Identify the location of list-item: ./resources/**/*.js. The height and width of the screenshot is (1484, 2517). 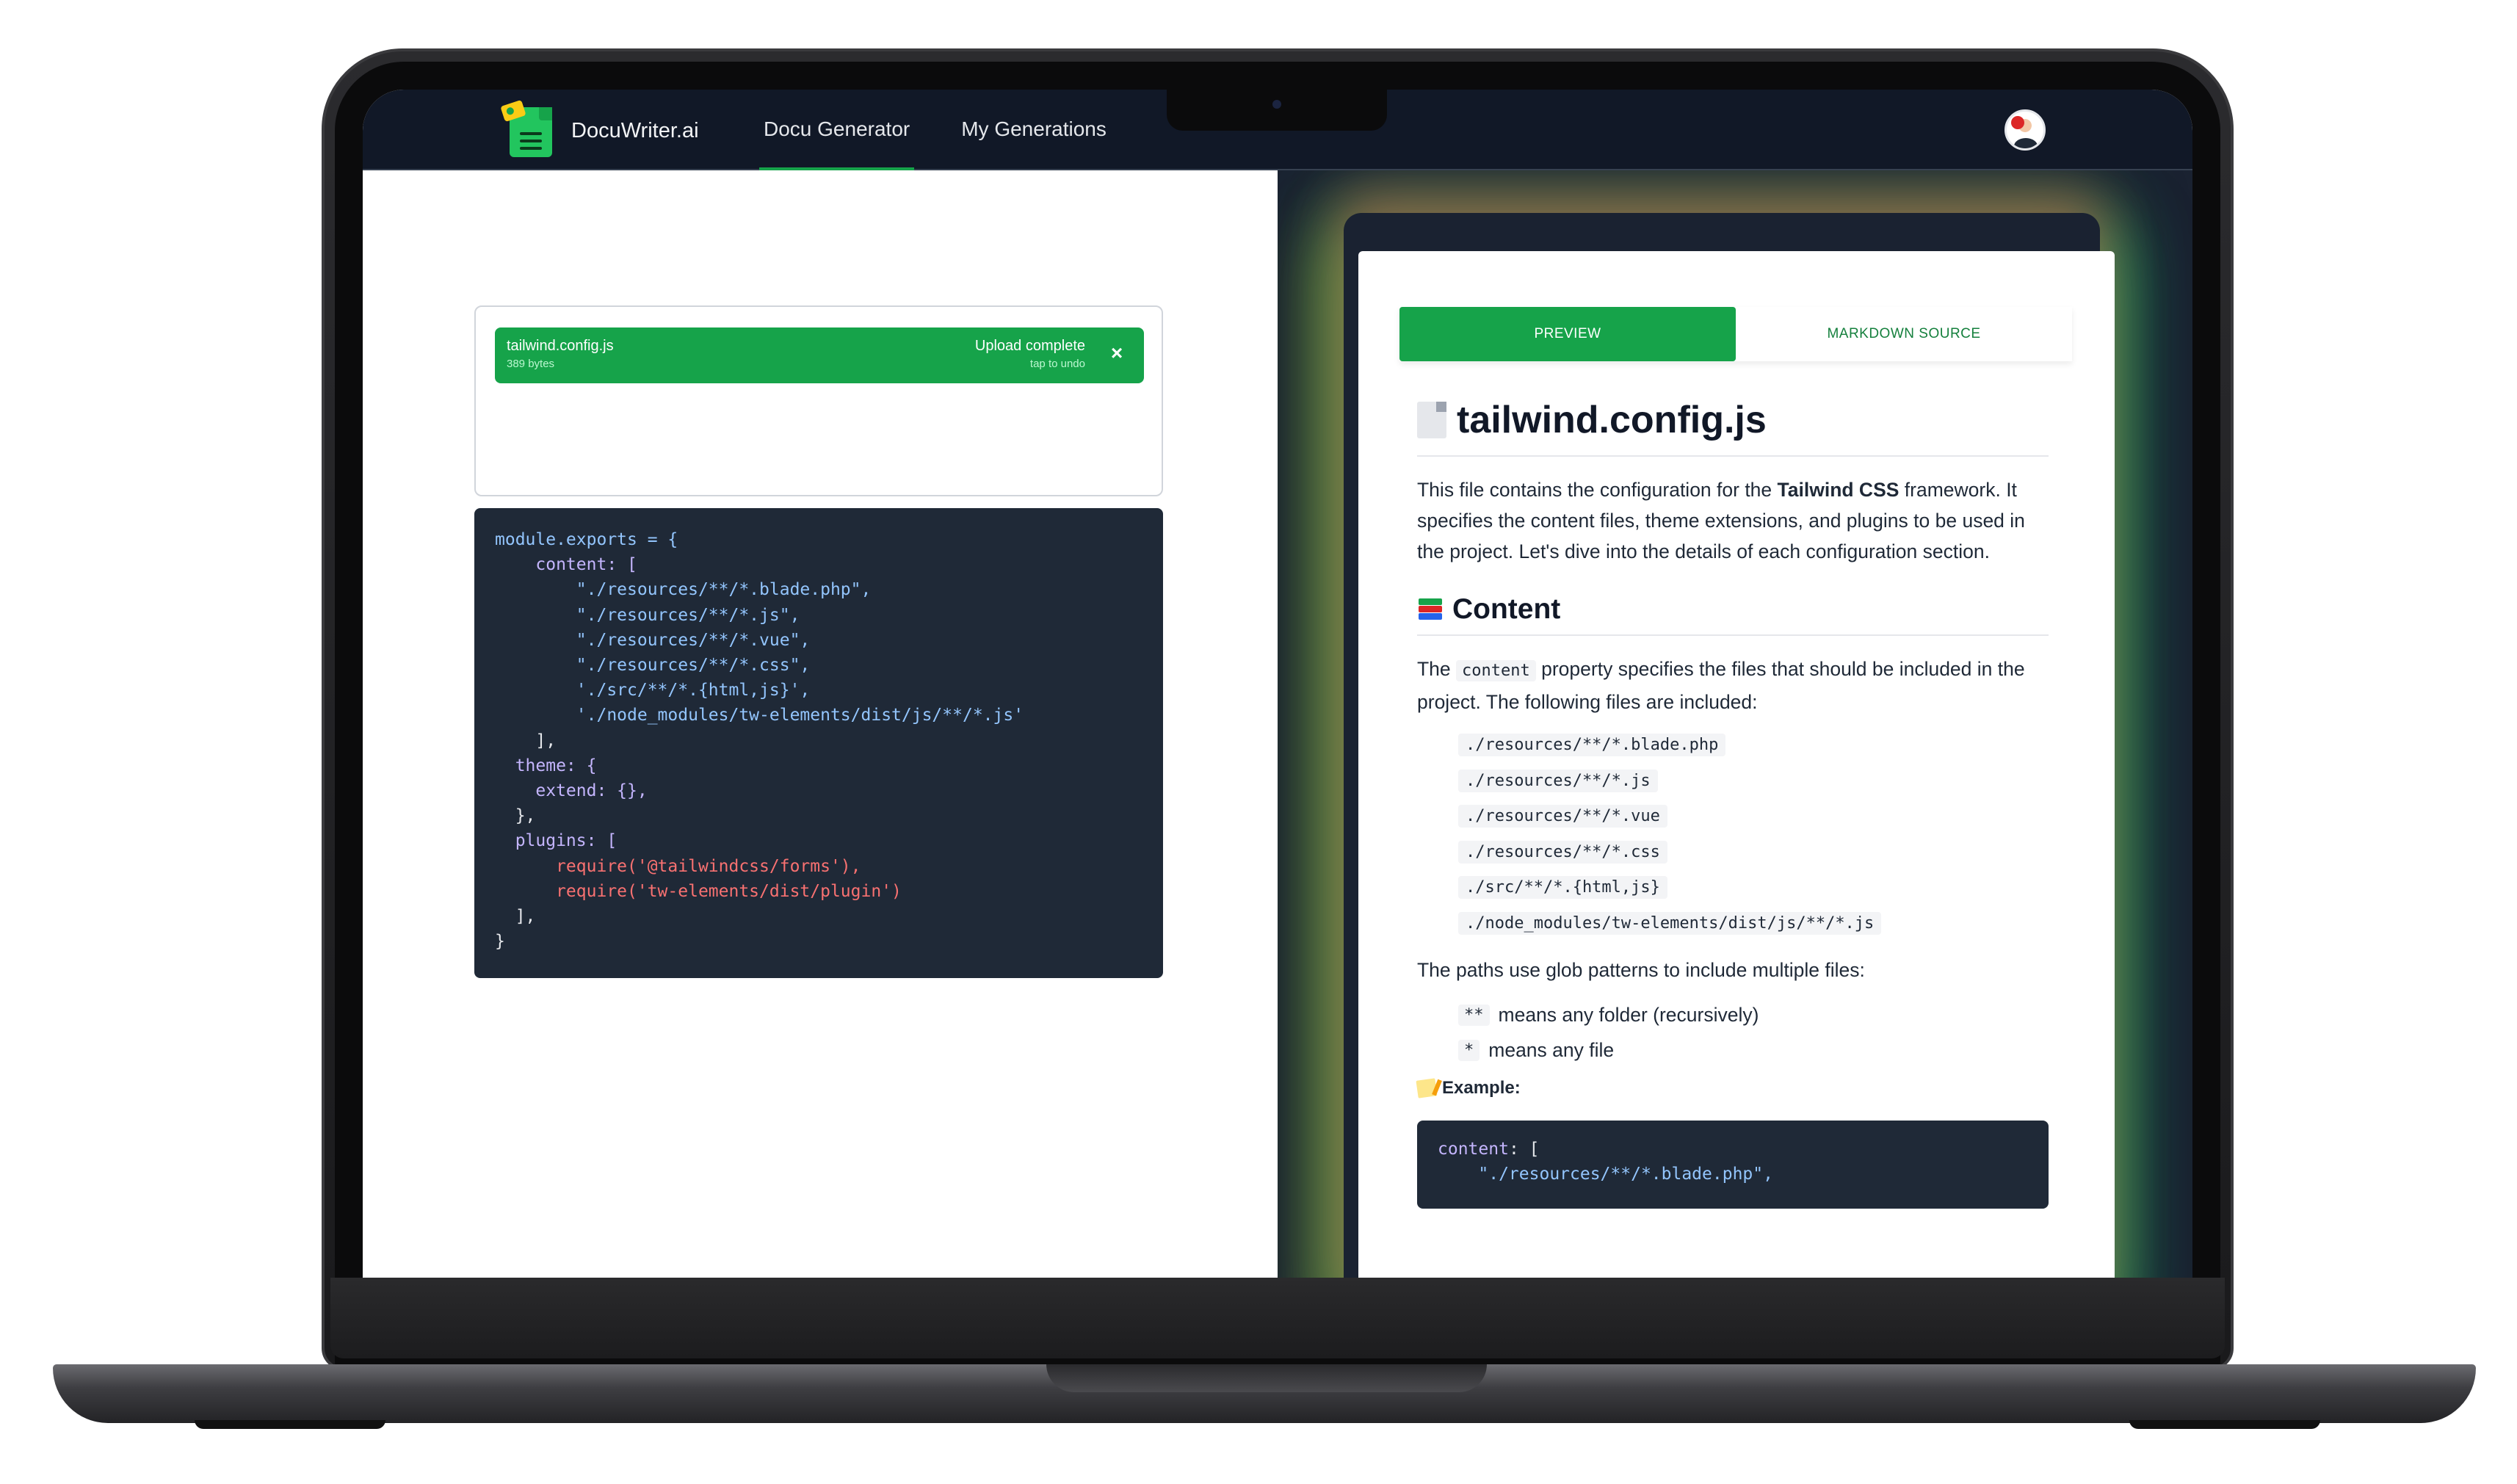
(1558, 780).